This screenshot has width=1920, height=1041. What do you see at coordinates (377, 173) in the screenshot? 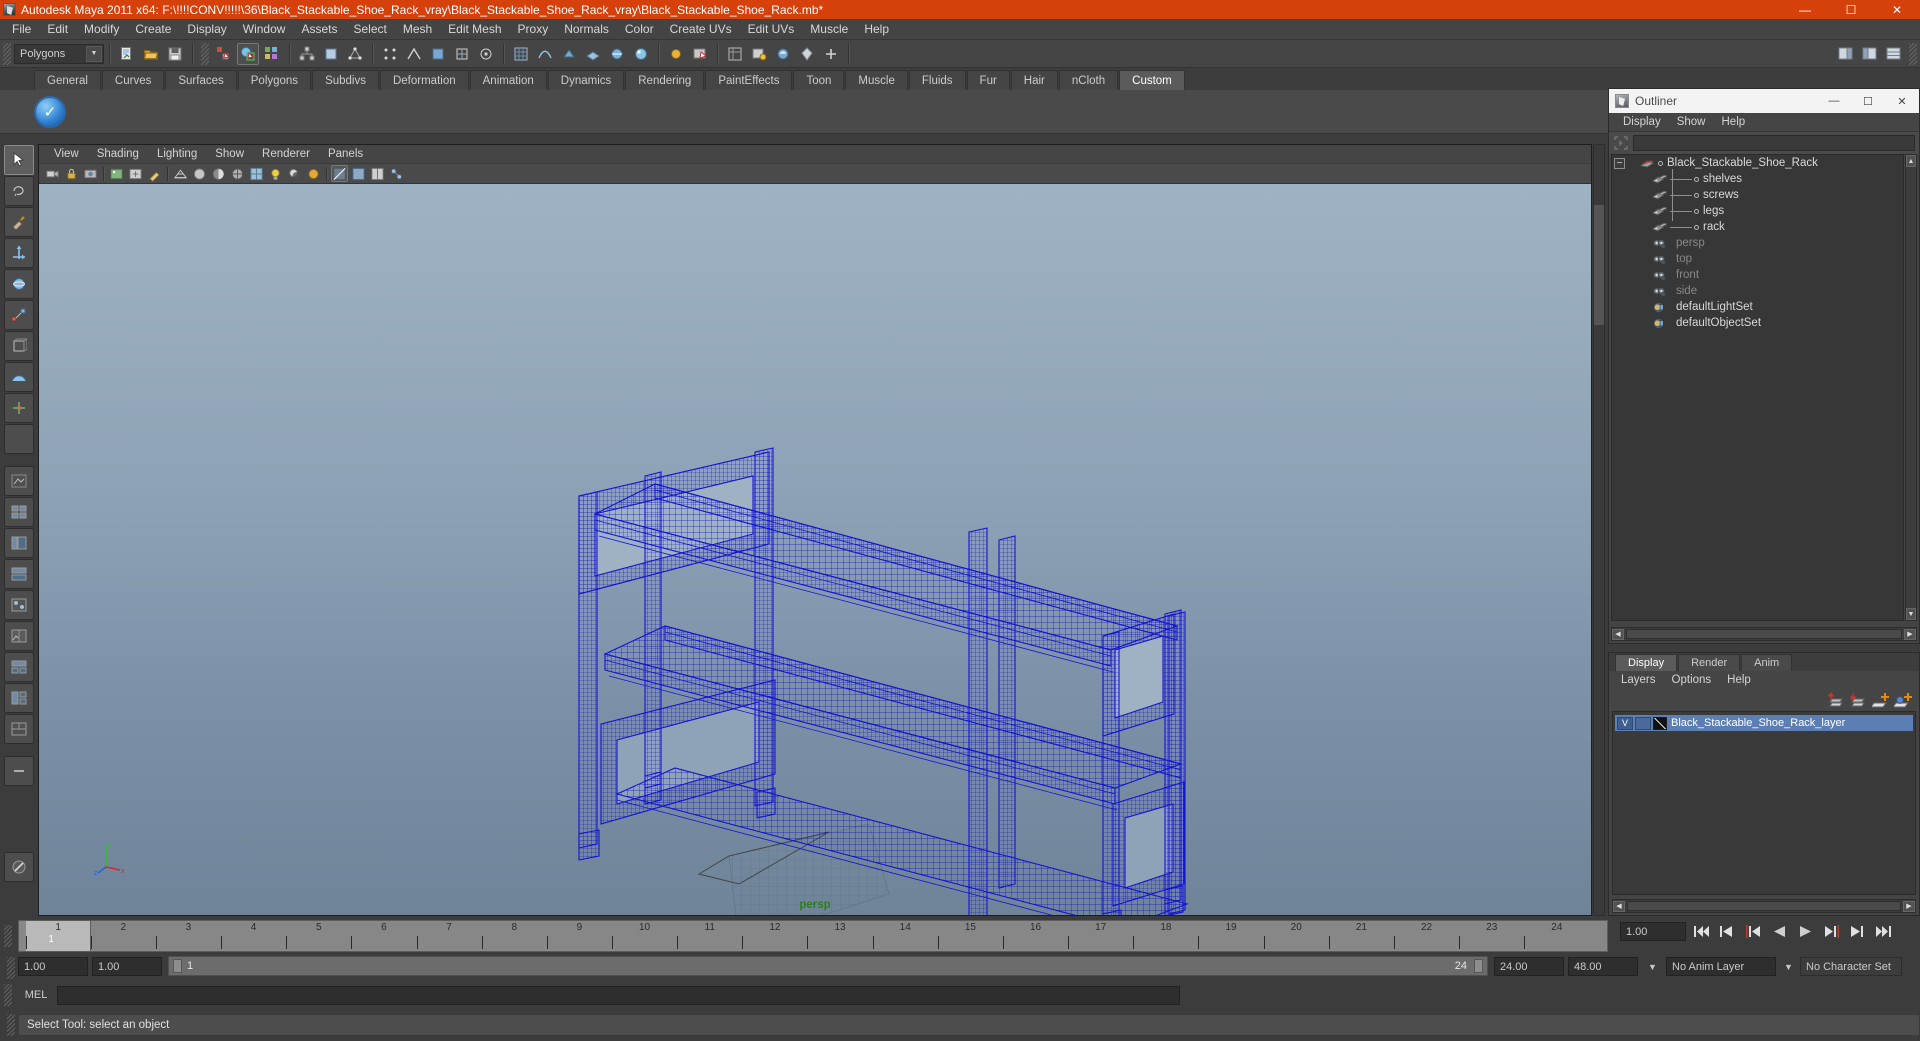
I see `exposure-icon` at bounding box center [377, 173].